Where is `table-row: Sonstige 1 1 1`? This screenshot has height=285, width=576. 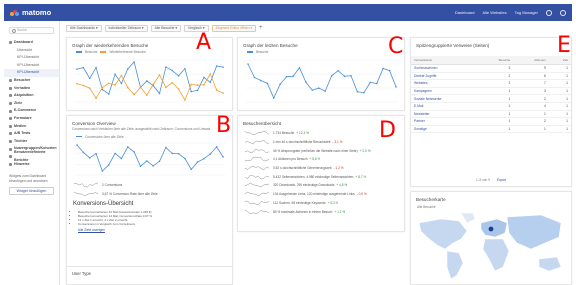 table-row: Sonstige 1 1 1 is located at coordinates (491, 129).